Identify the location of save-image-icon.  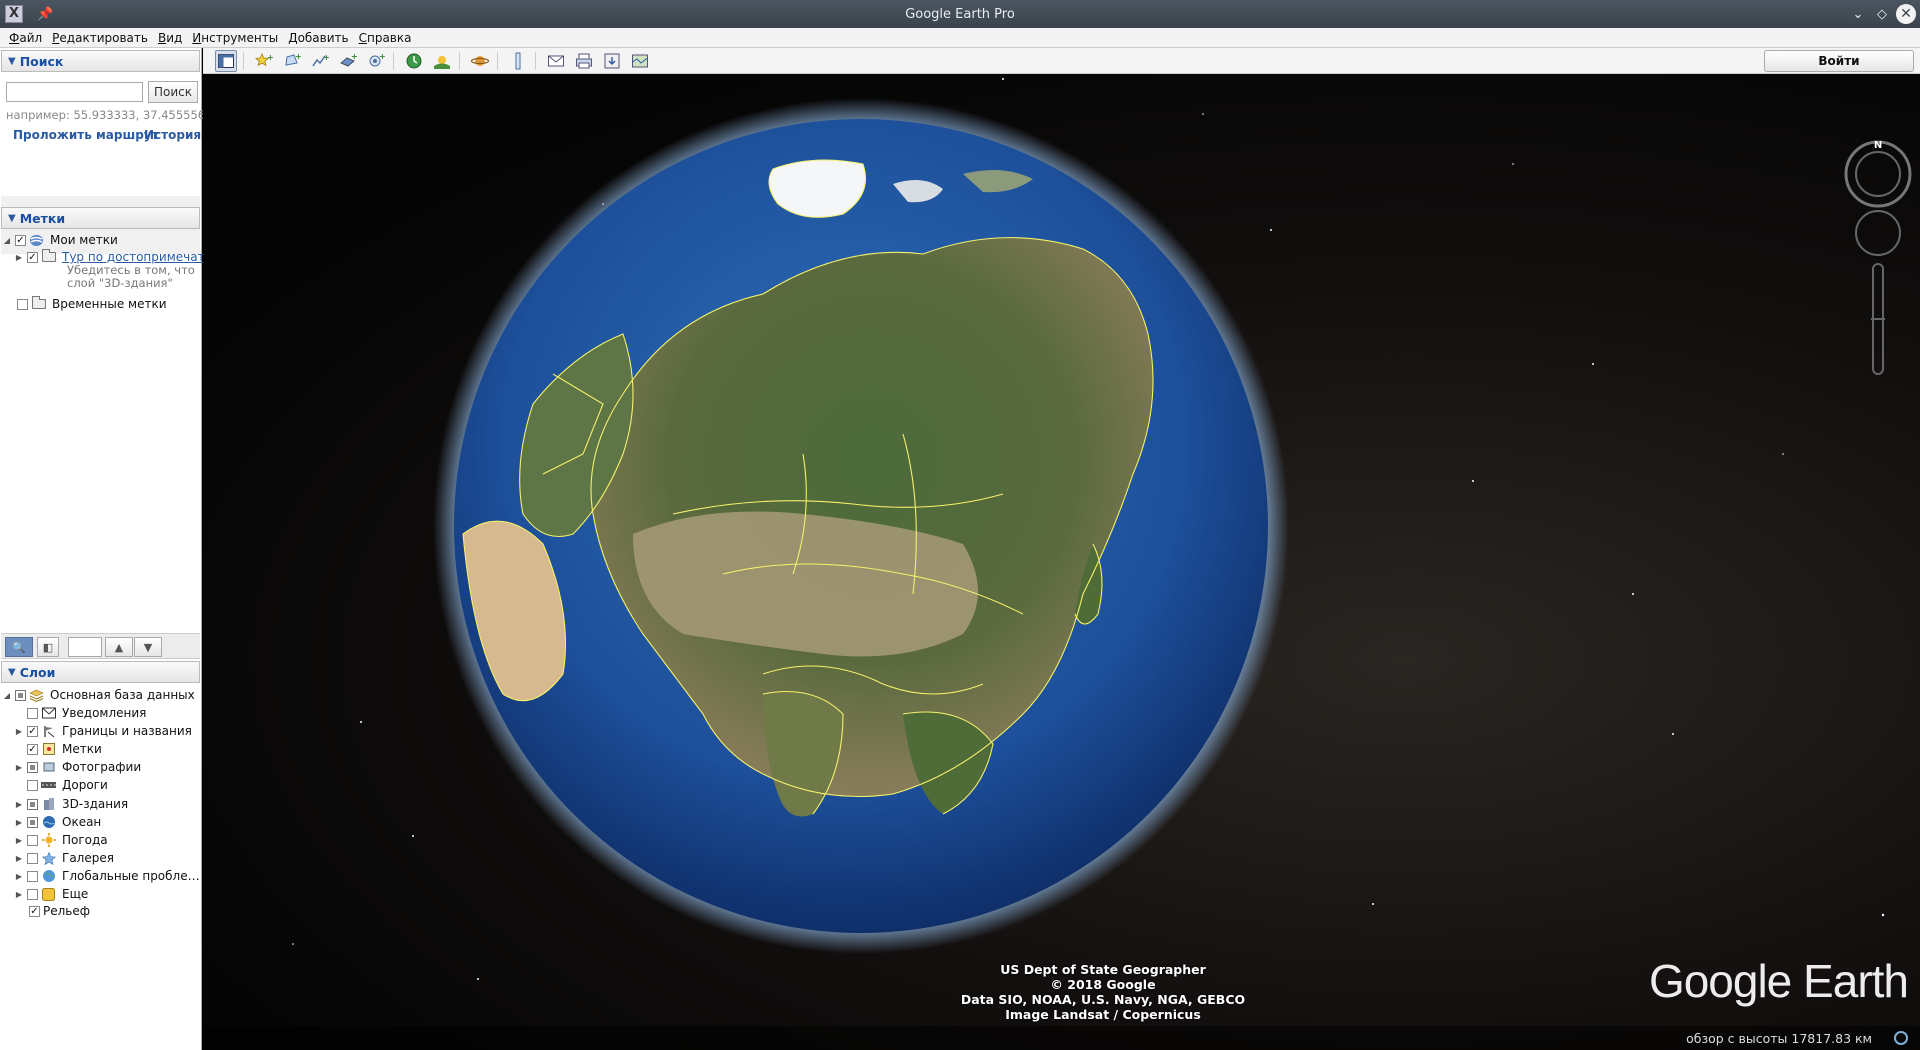
(612, 61).